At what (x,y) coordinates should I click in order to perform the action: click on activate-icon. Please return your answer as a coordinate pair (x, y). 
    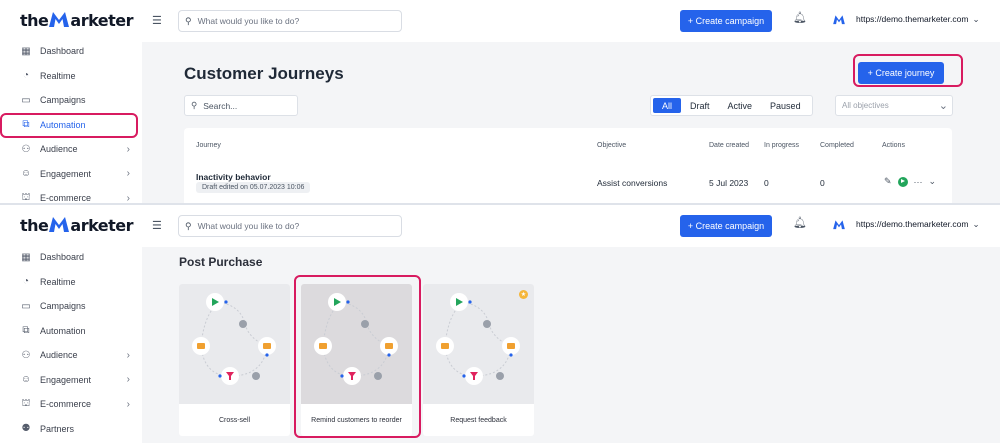
    Looking at the image, I should click on (902, 181).